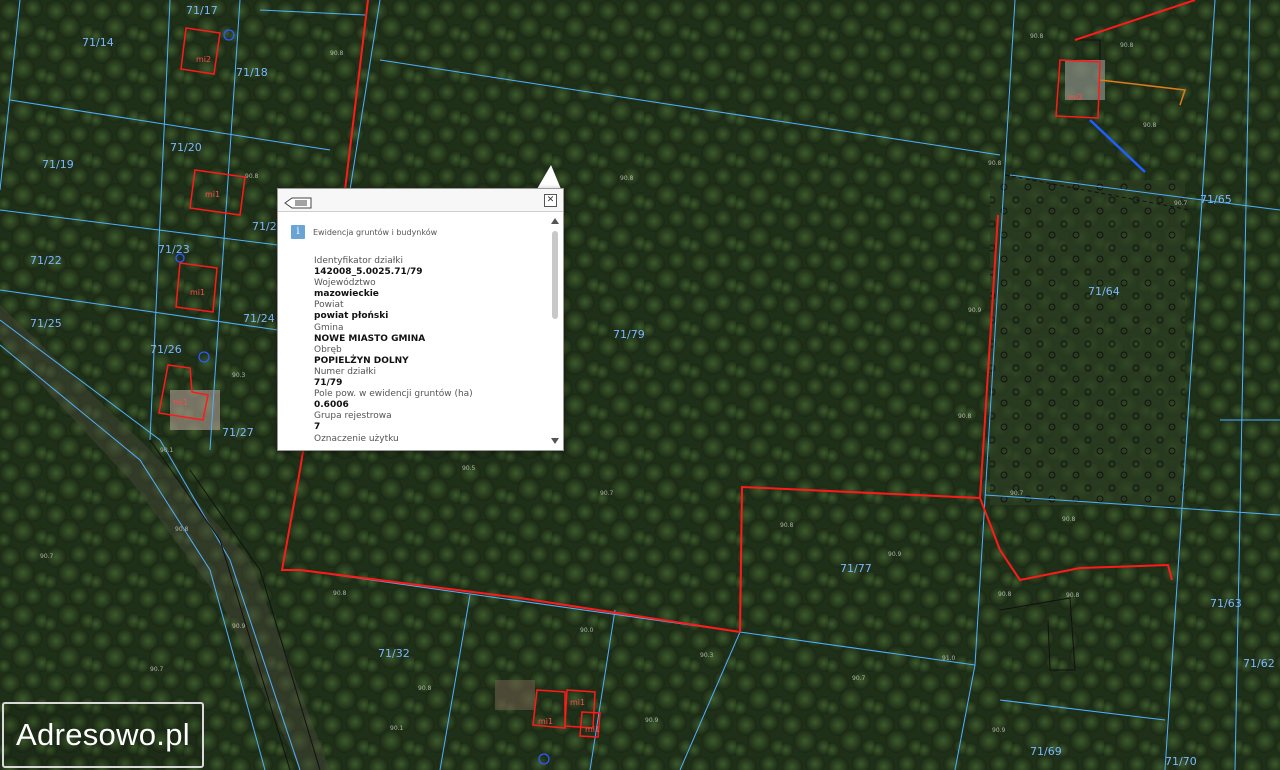 Image resolution: width=1280 pixels, height=770 pixels. Describe the element at coordinates (328, 383) in the screenshot. I see `attribute-value: 71/79` at that location.